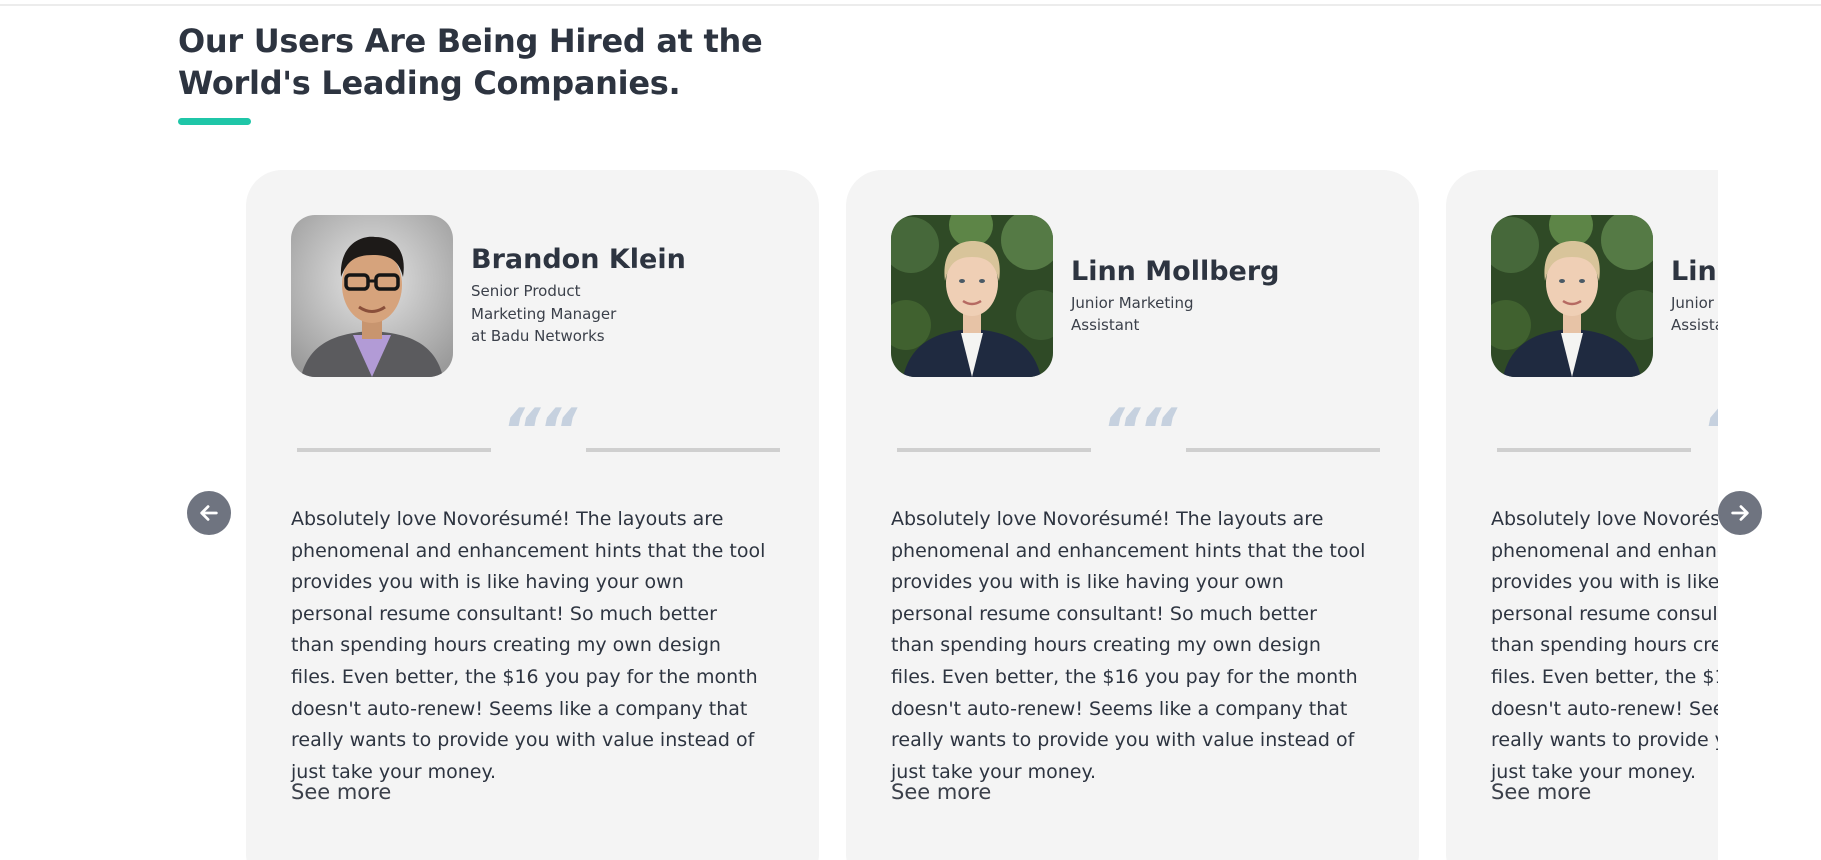 The width and height of the screenshot is (1821, 860). I want to click on top-divider, so click(910, 5).